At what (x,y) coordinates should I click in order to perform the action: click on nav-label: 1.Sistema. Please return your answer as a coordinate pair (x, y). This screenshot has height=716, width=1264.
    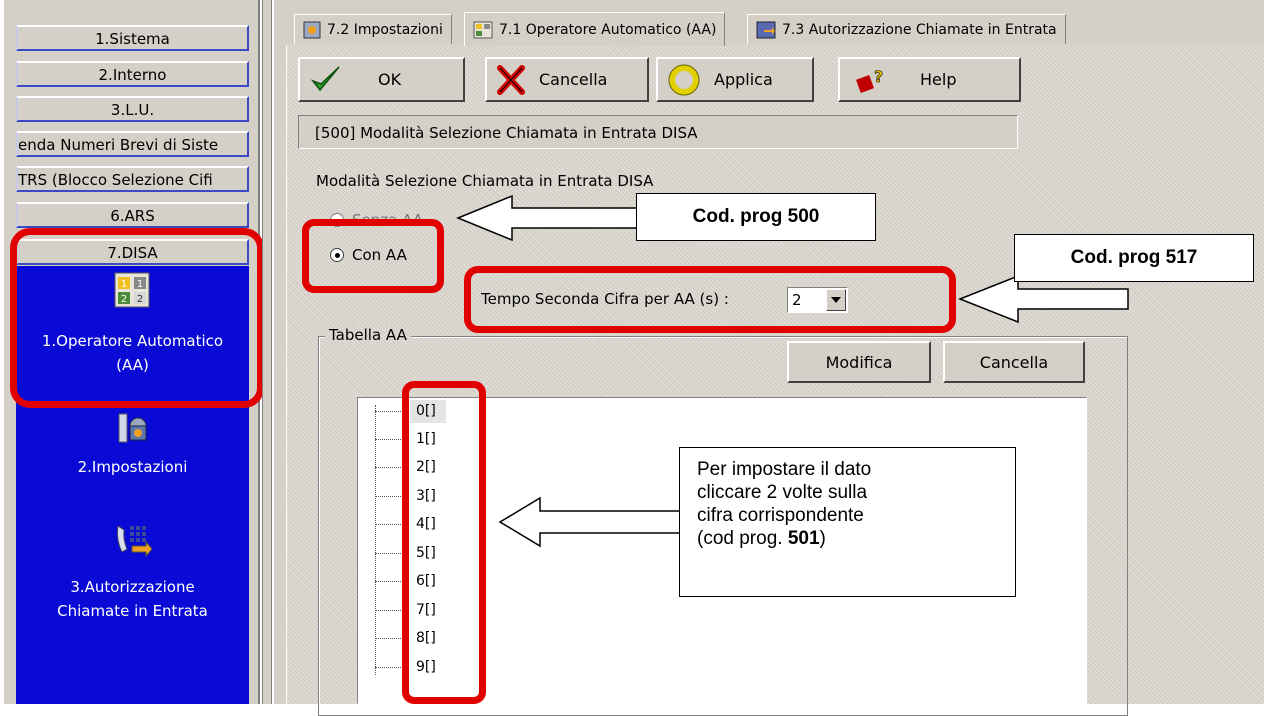
    Looking at the image, I should click on (132, 39).